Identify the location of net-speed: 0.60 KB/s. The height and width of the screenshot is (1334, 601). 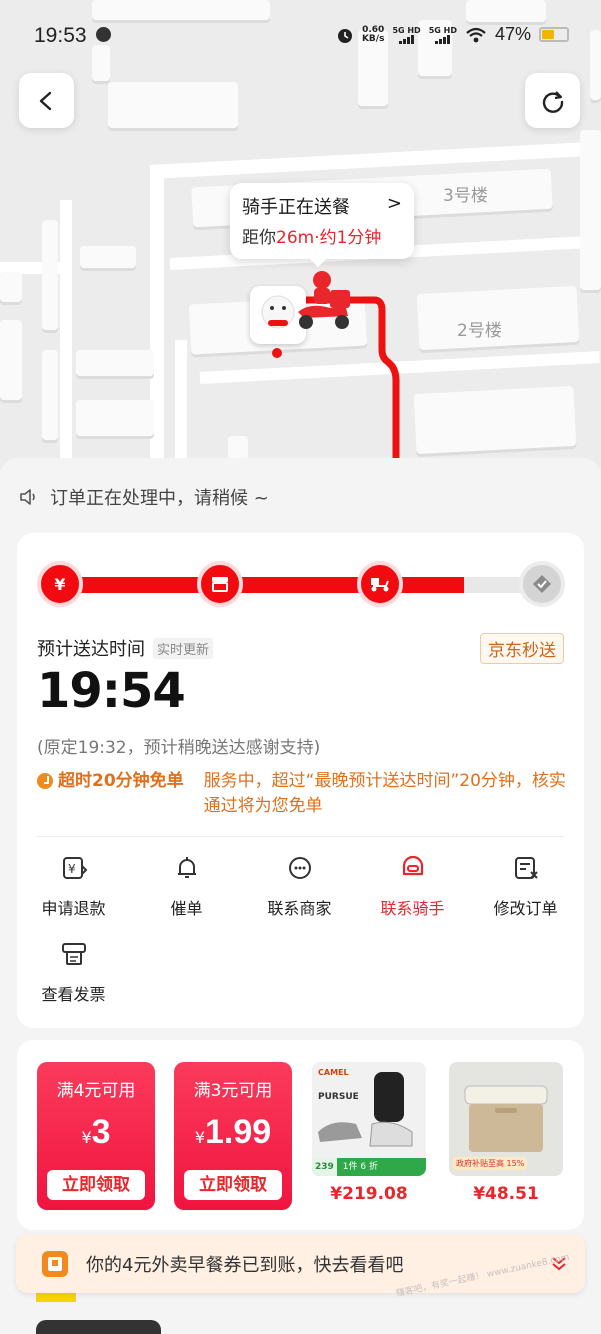
(373, 34).